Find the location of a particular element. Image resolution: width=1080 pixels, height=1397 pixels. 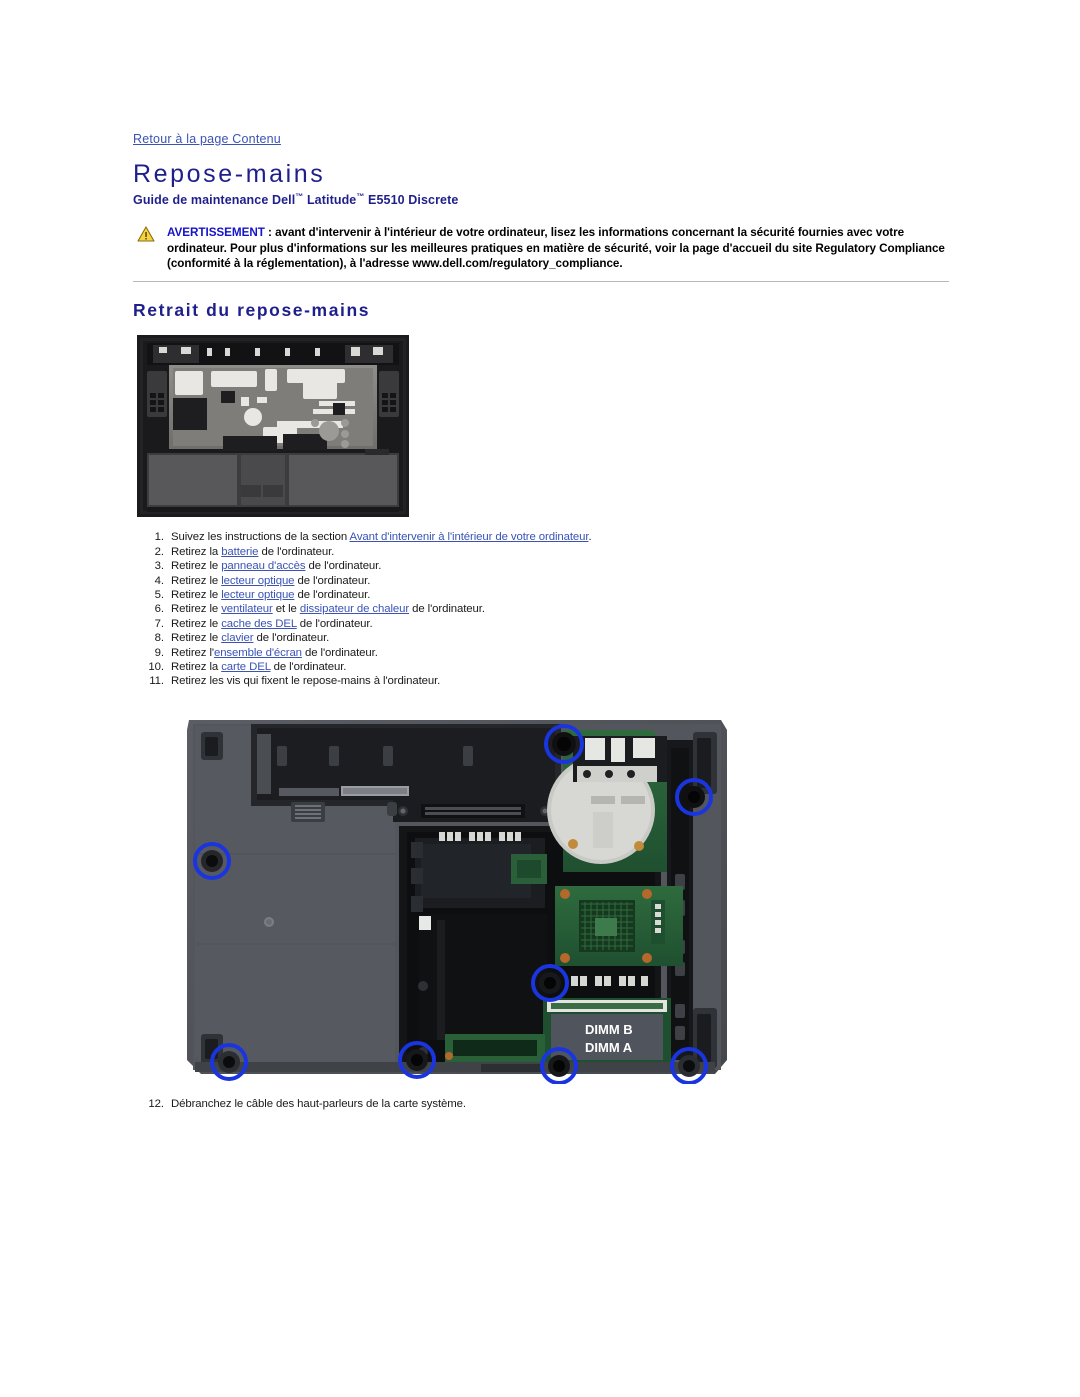

step-10-link: carte DEL is located at coordinates (245, 667).